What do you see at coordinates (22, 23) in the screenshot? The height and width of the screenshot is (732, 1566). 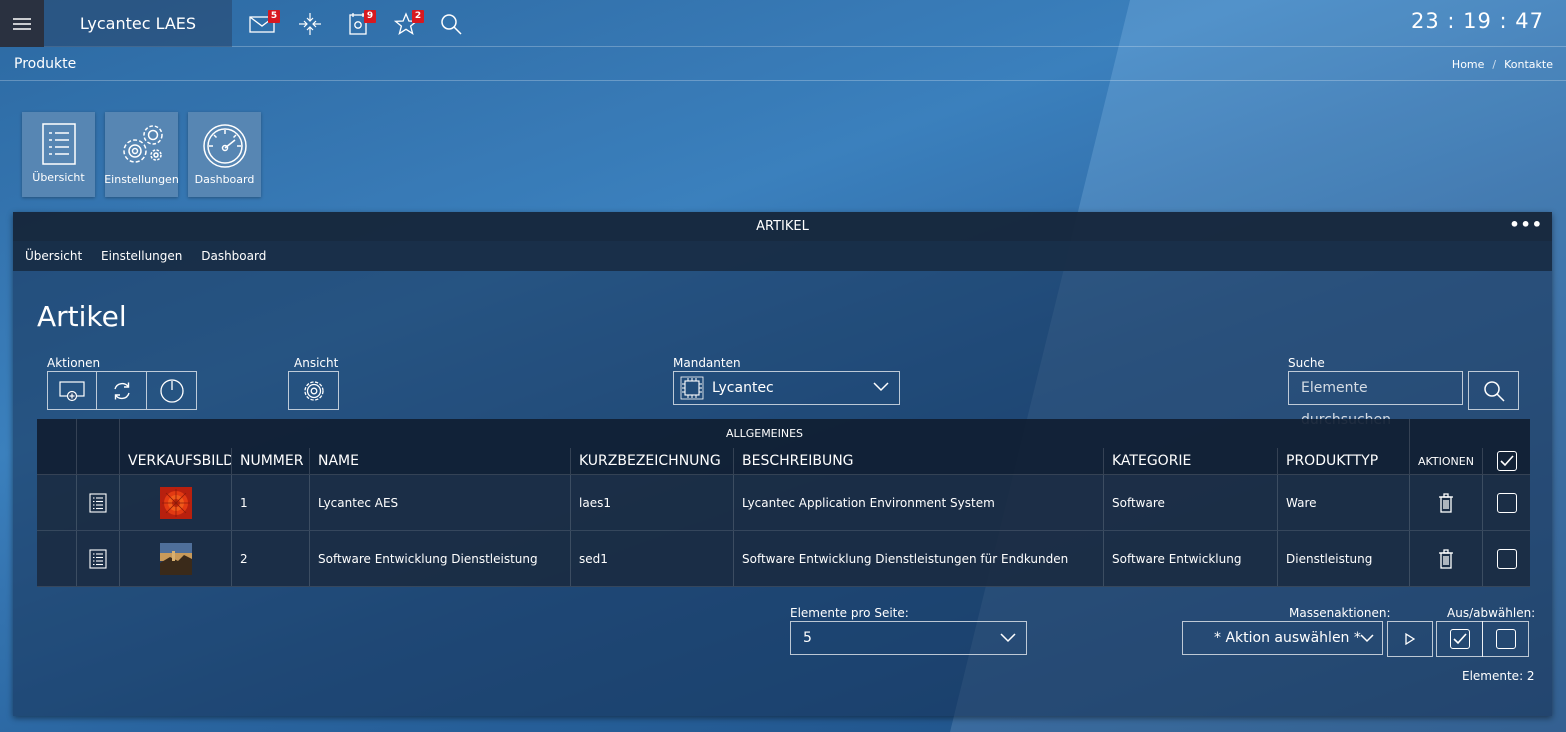 I see `hamburger-menu-icon` at bounding box center [22, 23].